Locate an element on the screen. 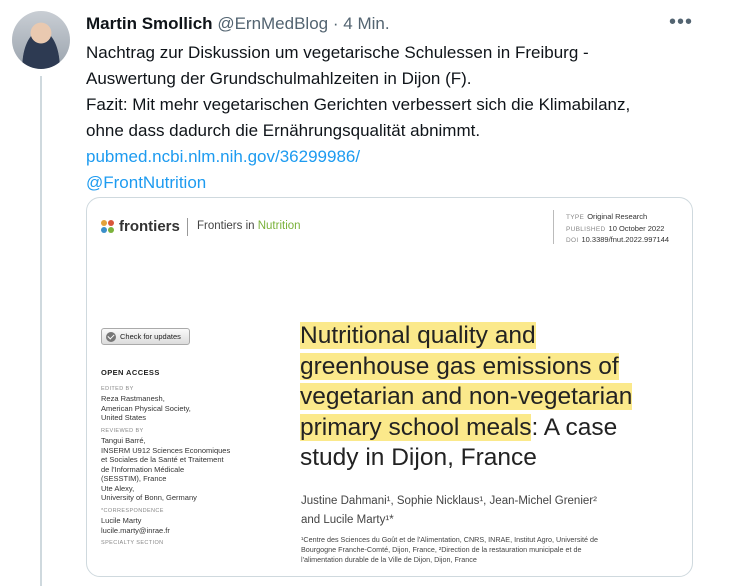 This screenshot has height=586, width=730. journal-suffix: Nutrition is located at coordinates (279, 226).